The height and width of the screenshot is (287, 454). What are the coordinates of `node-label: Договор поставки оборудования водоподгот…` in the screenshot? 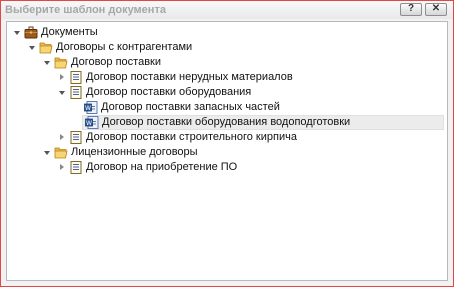 It's located at (226, 122).